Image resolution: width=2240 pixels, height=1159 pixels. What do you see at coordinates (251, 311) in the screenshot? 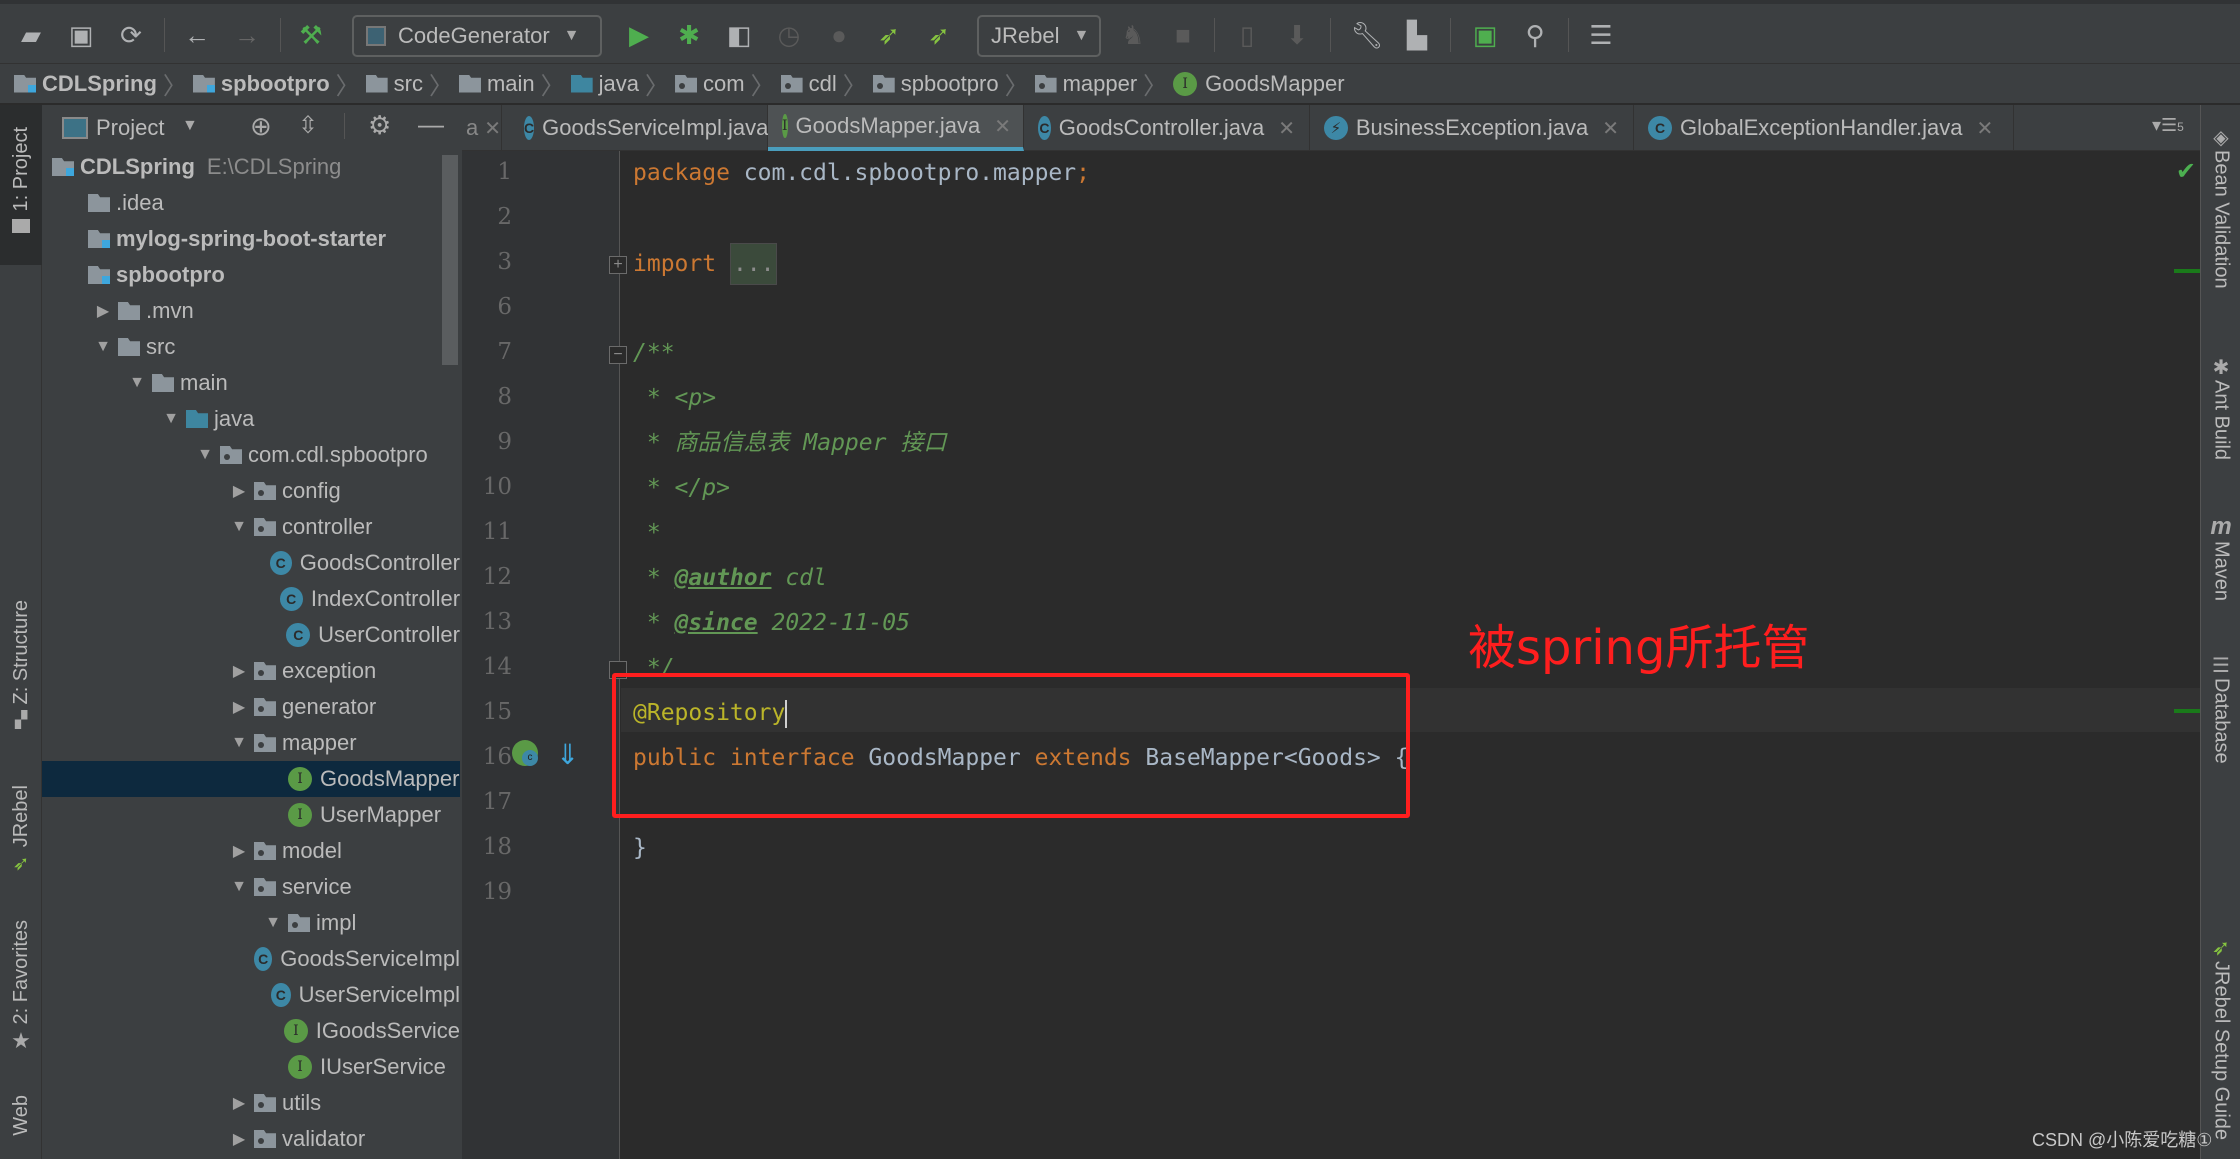
I see `tree-item: ▶ .mvn` at bounding box center [251, 311].